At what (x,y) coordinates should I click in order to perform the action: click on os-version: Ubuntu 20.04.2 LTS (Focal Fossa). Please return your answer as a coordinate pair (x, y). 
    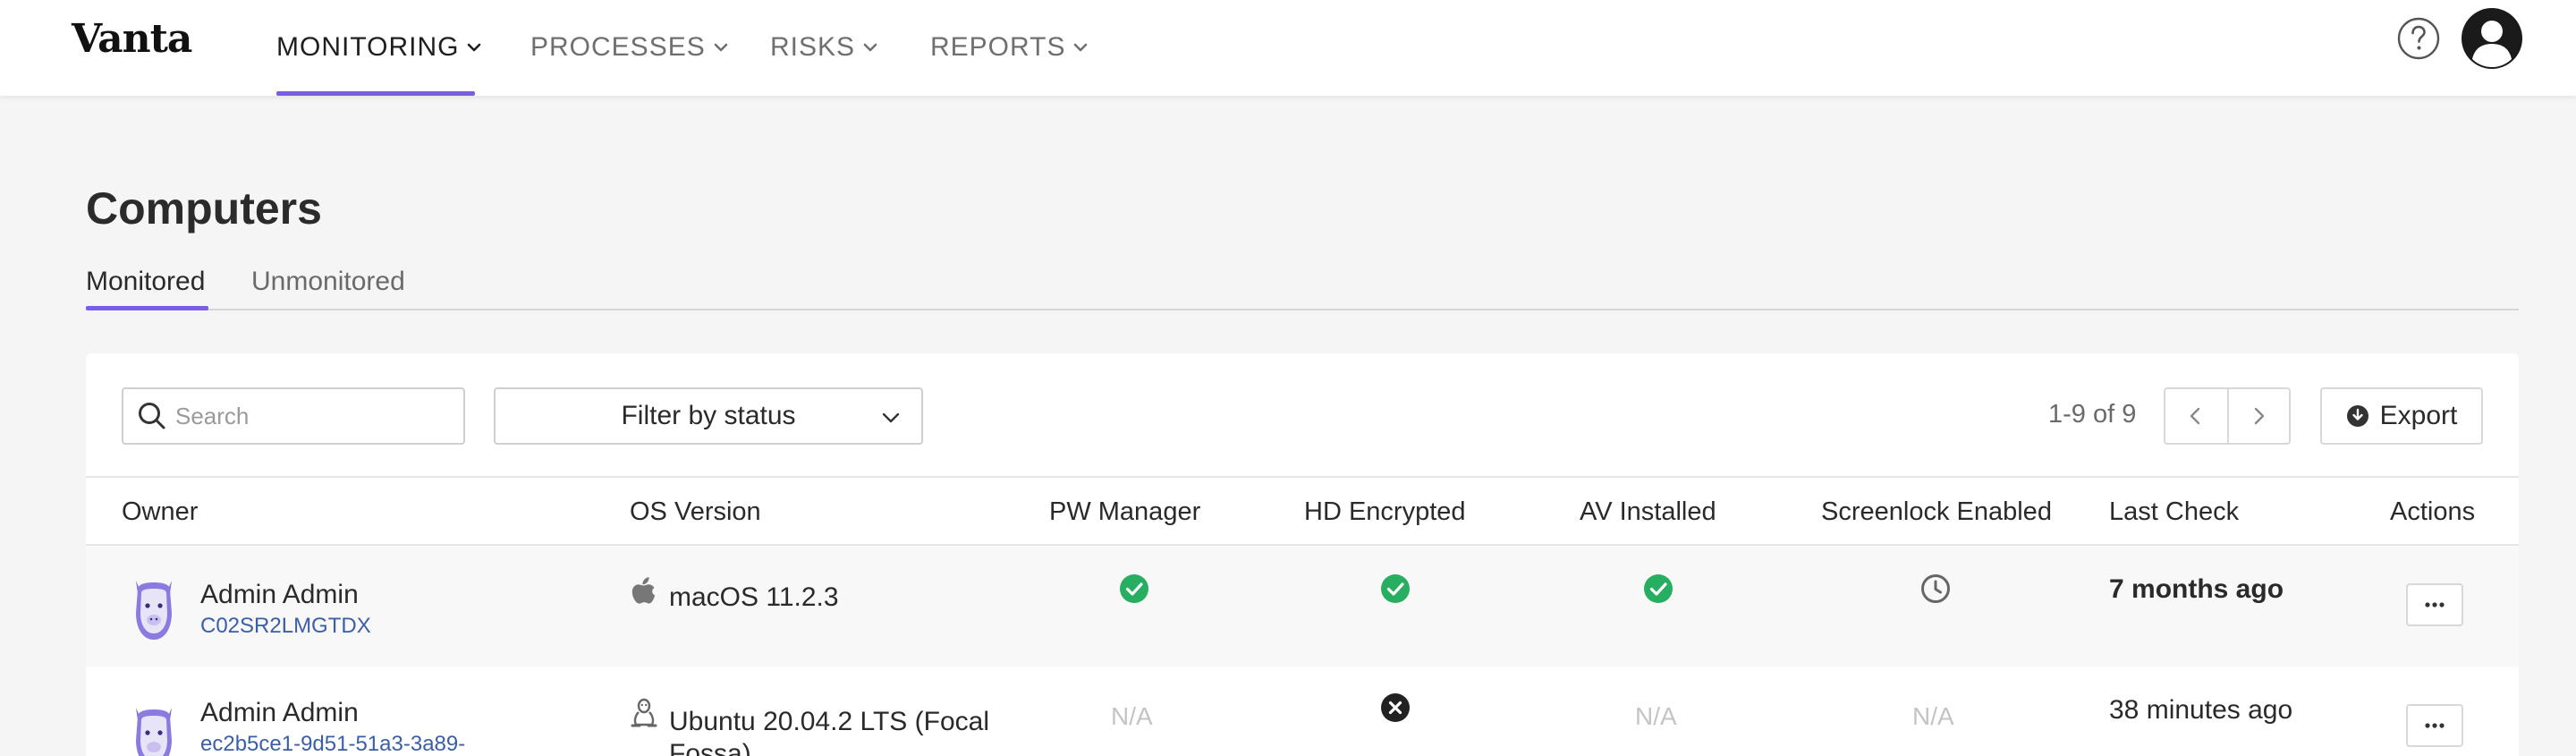
    Looking at the image, I should click on (829, 731).